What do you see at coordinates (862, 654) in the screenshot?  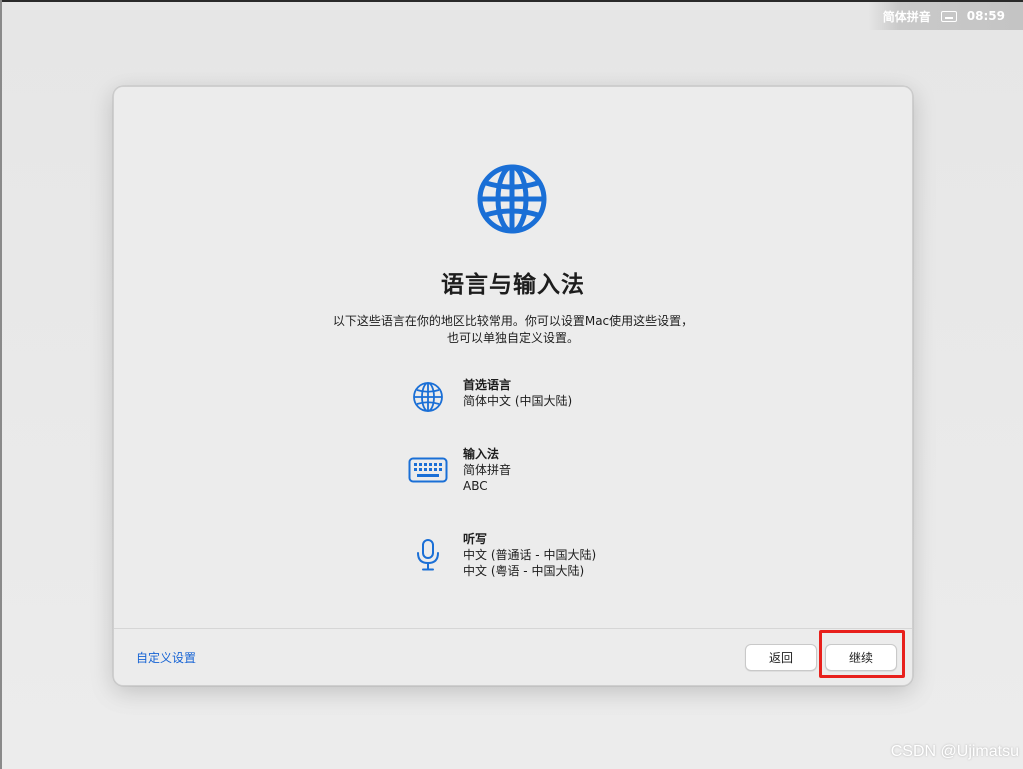 I see `continue-highlight-annotation` at bounding box center [862, 654].